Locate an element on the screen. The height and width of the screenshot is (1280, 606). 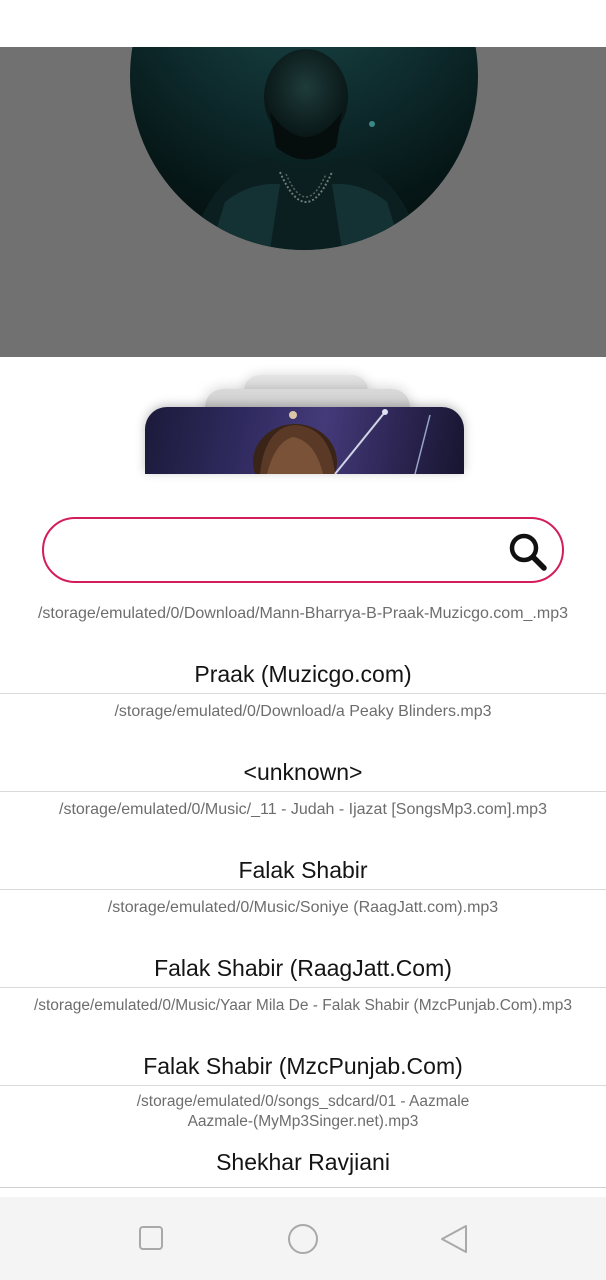
album-art-carousel is located at coordinates (303, 417).